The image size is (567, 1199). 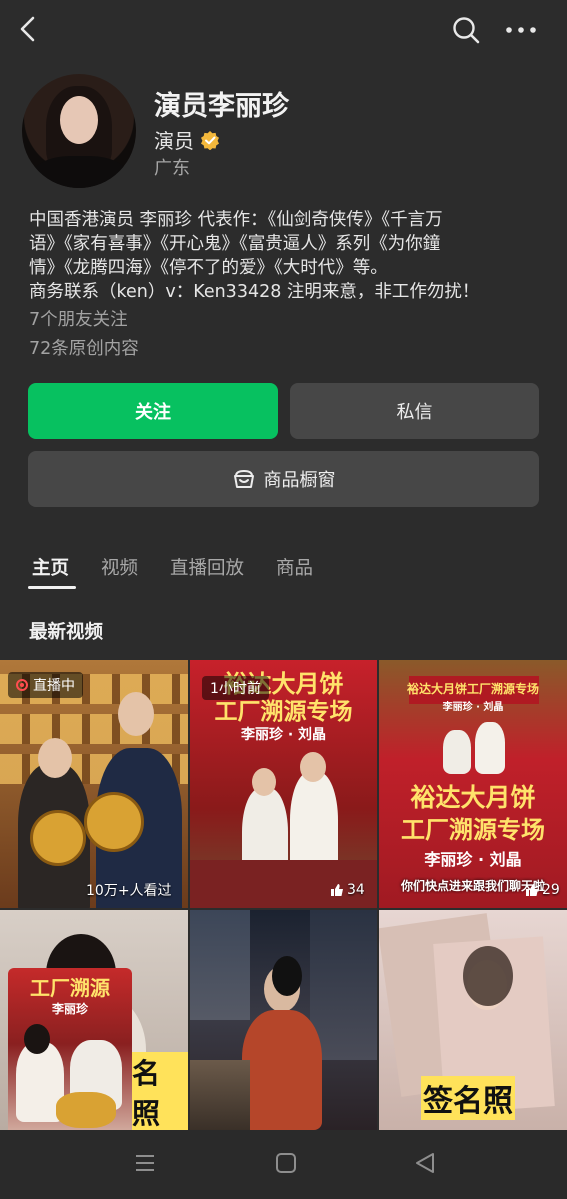 What do you see at coordinates (210, 140) in the screenshot?
I see `verified-badge-icon` at bounding box center [210, 140].